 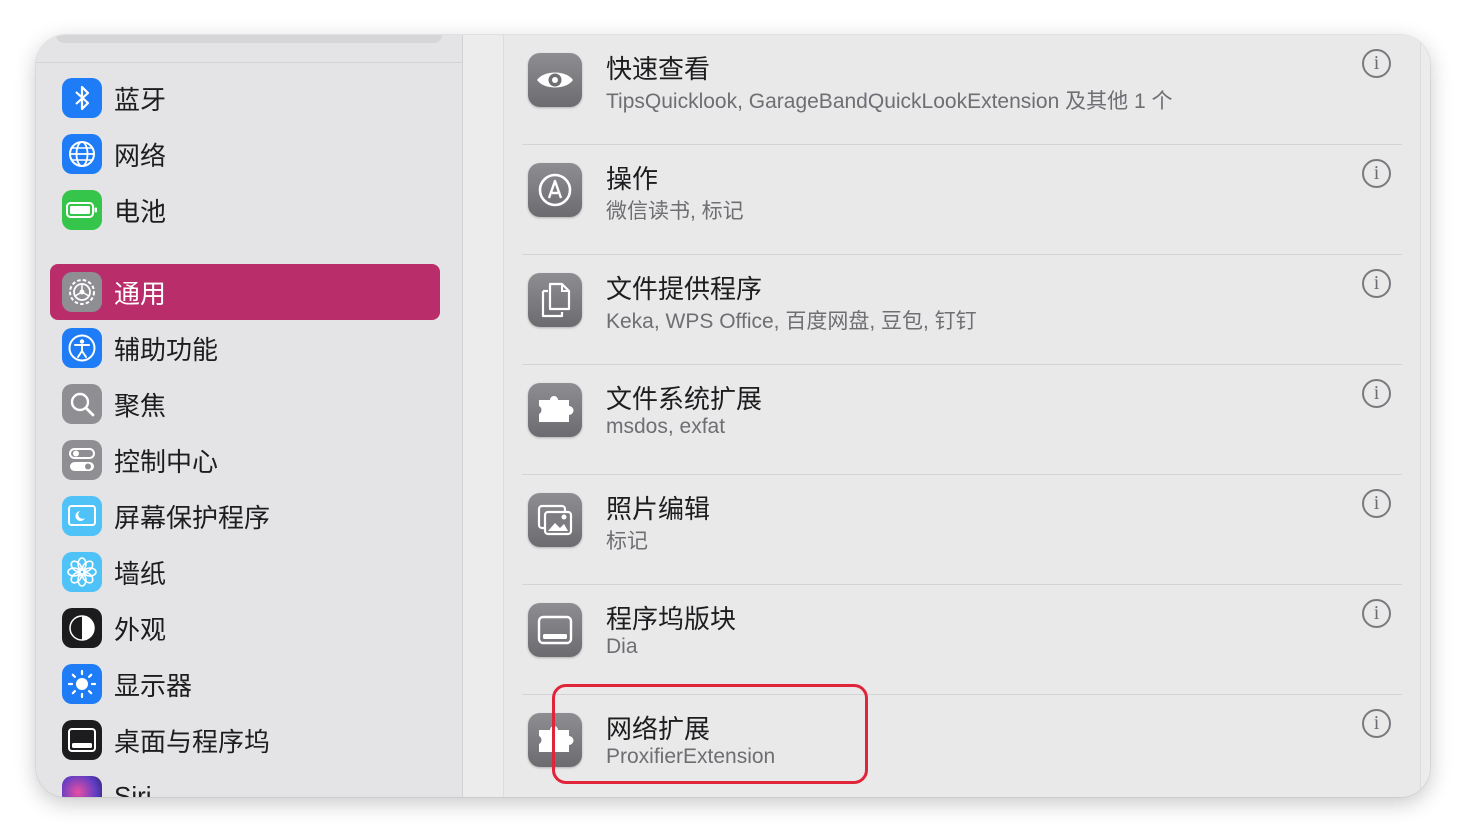 What do you see at coordinates (192, 741) in the screenshot?
I see `sidebar-item-label: 桌面与程序坞` at bounding box center [192, 741].